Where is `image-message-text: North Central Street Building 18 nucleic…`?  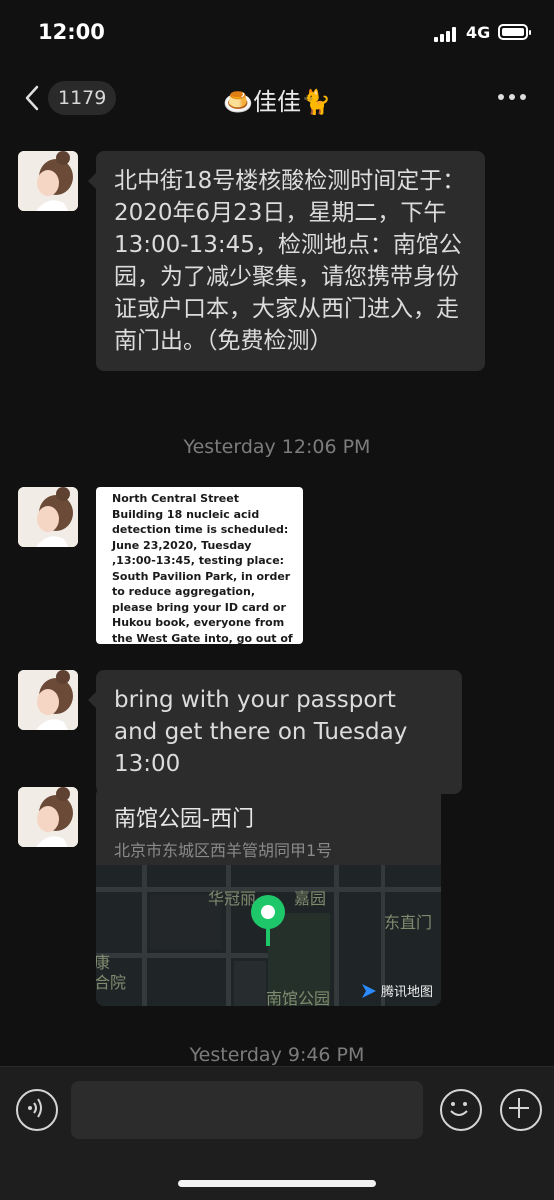 image-message-text: North Central Street Building 18 nucleic… is located at coordinates (202, 568).